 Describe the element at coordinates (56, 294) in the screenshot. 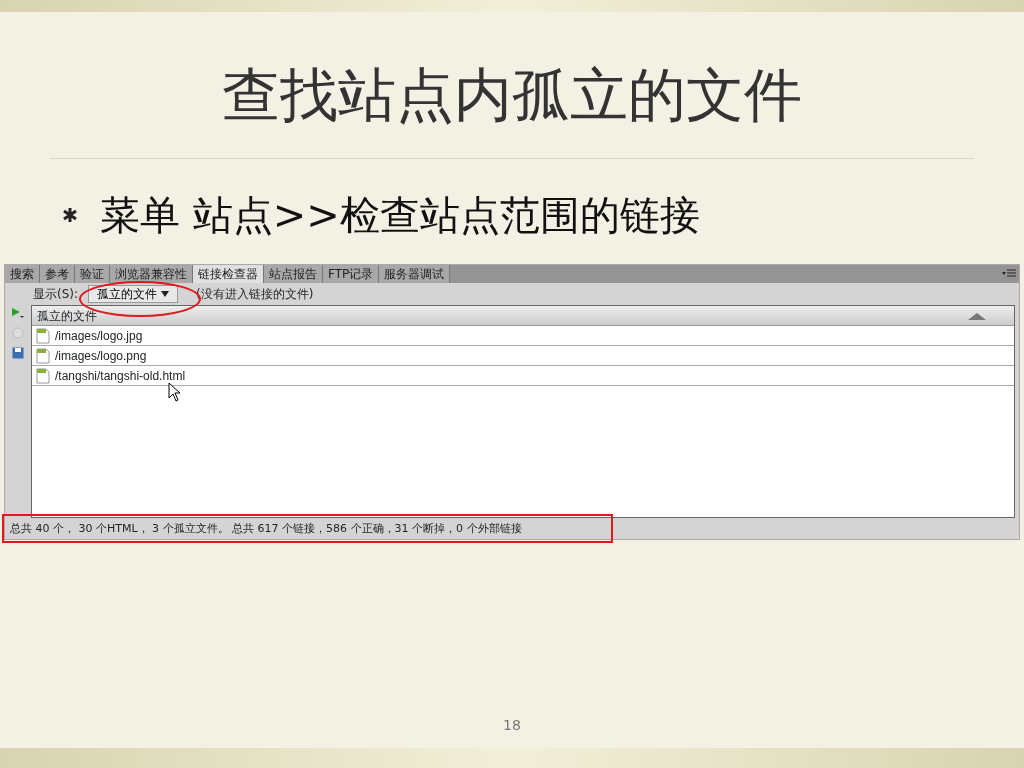

I see `show-label: 显示(S):` at that location.